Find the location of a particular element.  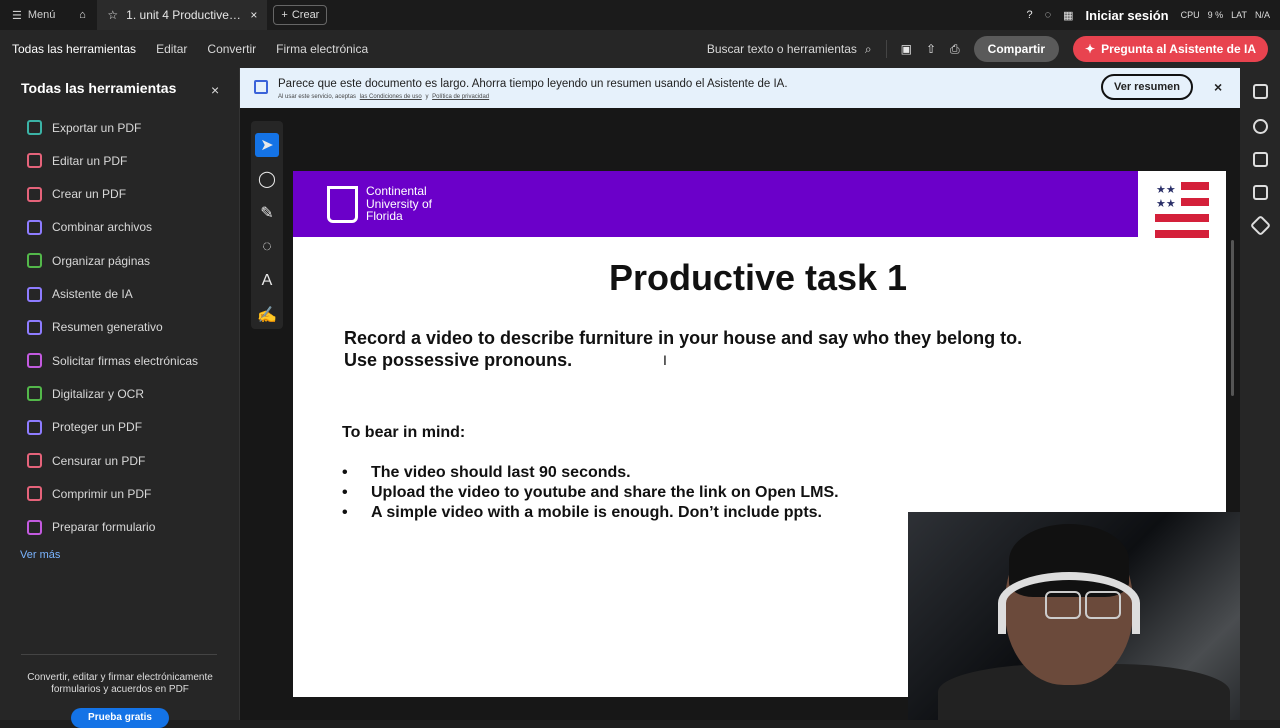

sidebar-item: Combinar archivos is located at coordinates (90, 227).